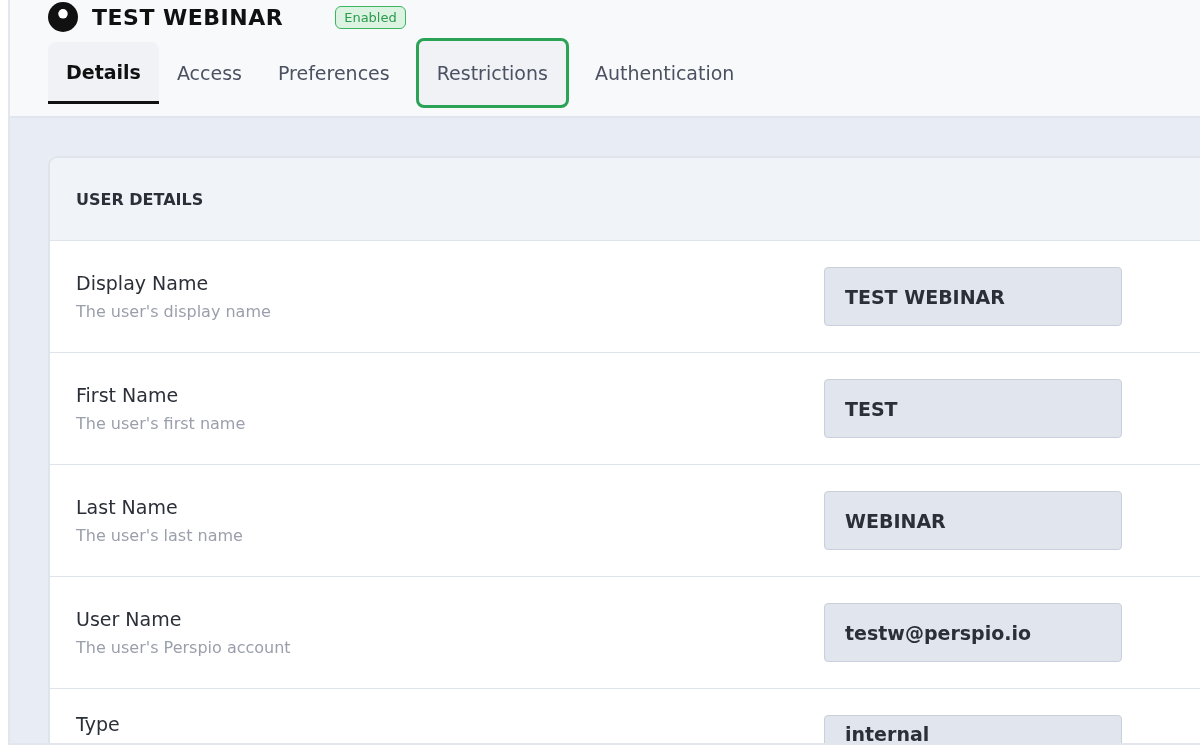 Image resolution: width=1200 pixels, height=745 pixels. What do you see at coordinates (174, 311) in the screenshot?
I see `field-hint: The user's display name` at bounding box center [174, 311].